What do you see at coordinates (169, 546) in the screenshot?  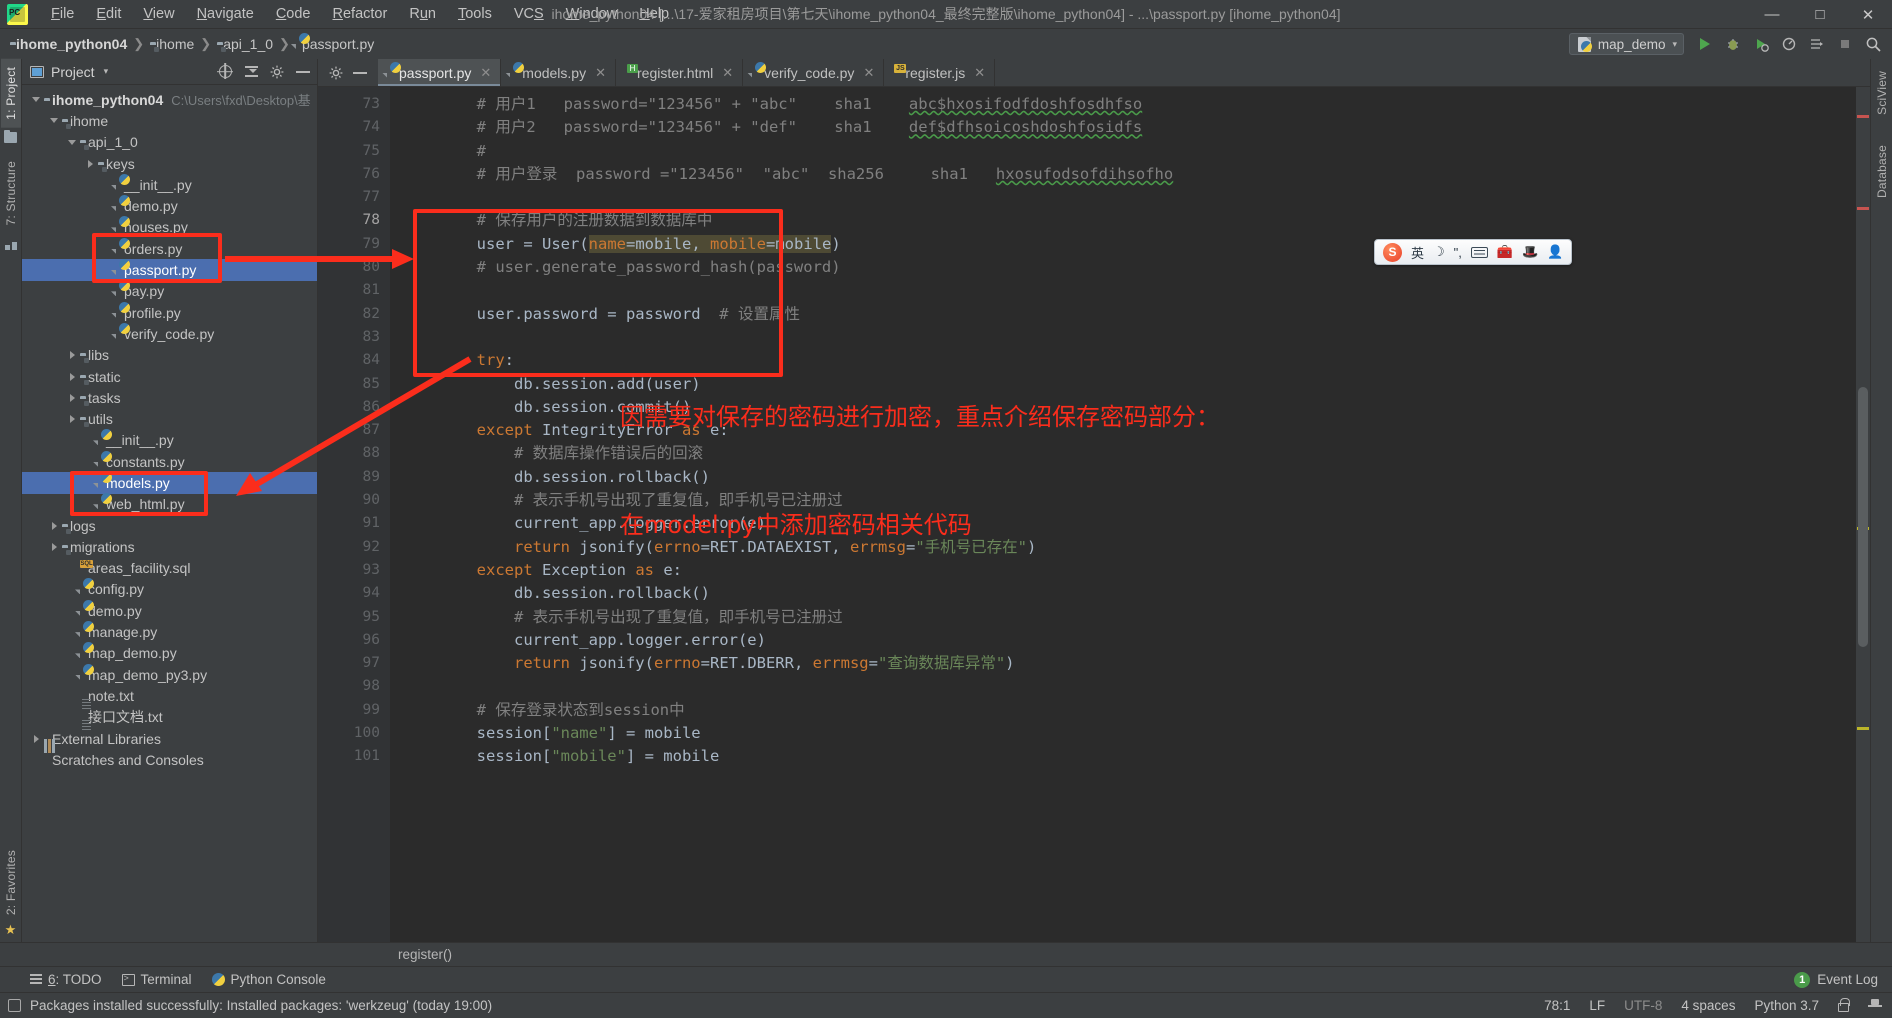 I see `tree-item-migrations: migrations` at bounding box center [169, 546].